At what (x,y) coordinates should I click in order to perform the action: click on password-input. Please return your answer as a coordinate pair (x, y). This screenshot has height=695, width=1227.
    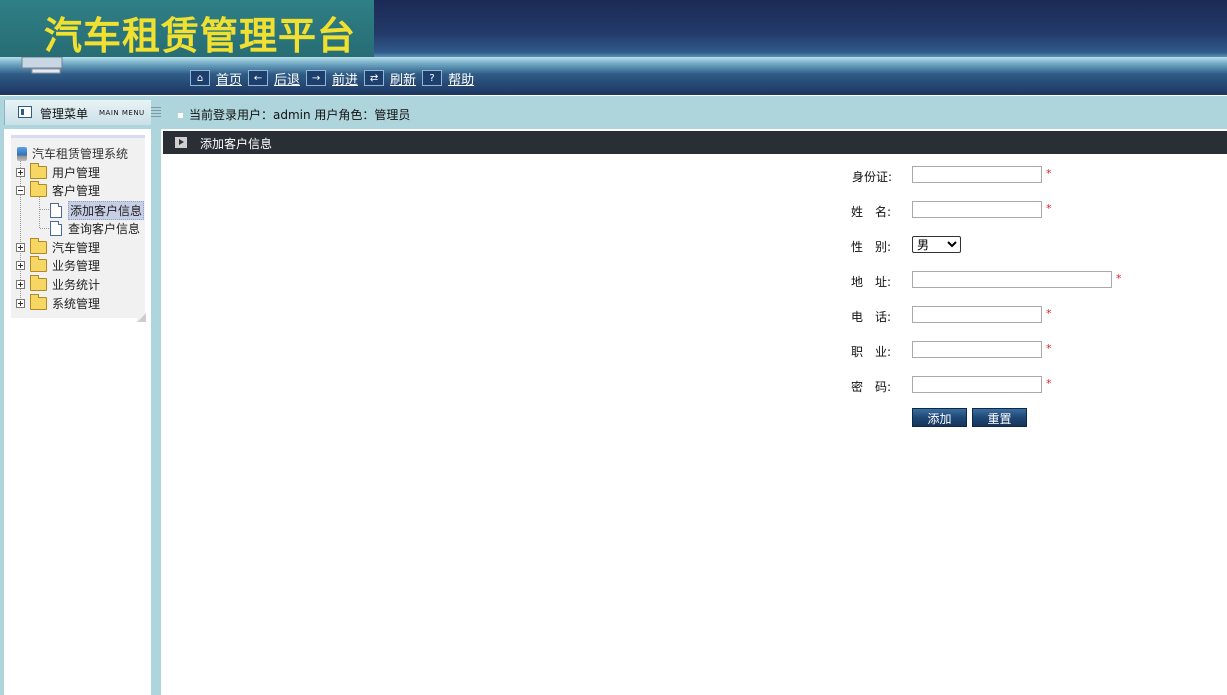
    Looking at the image, I should click on (977, 384).